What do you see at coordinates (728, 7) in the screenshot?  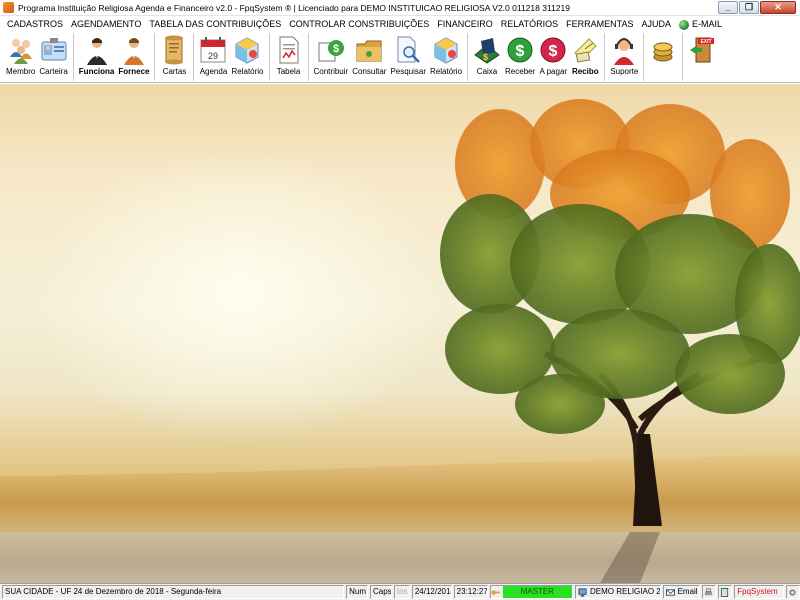 I see `minimize-button: _` at bounding box center [728, 7].